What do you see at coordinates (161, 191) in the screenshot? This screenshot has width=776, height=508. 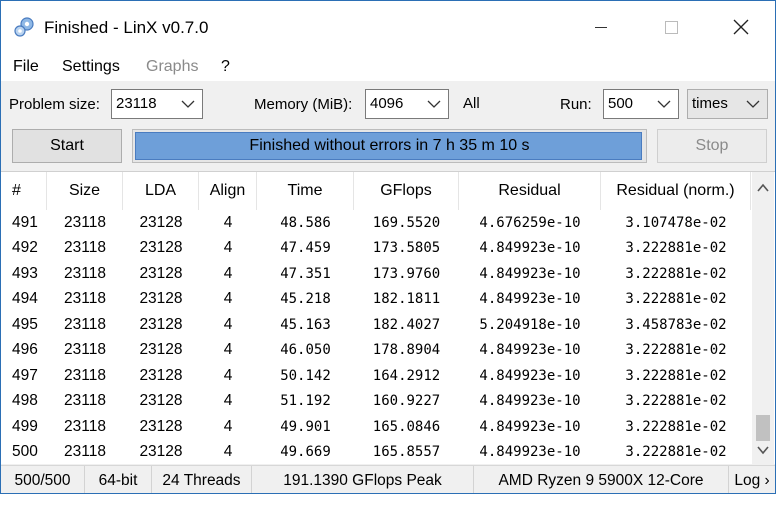 I see `column-header-lda: LDA` at bounding box center [161, 191].